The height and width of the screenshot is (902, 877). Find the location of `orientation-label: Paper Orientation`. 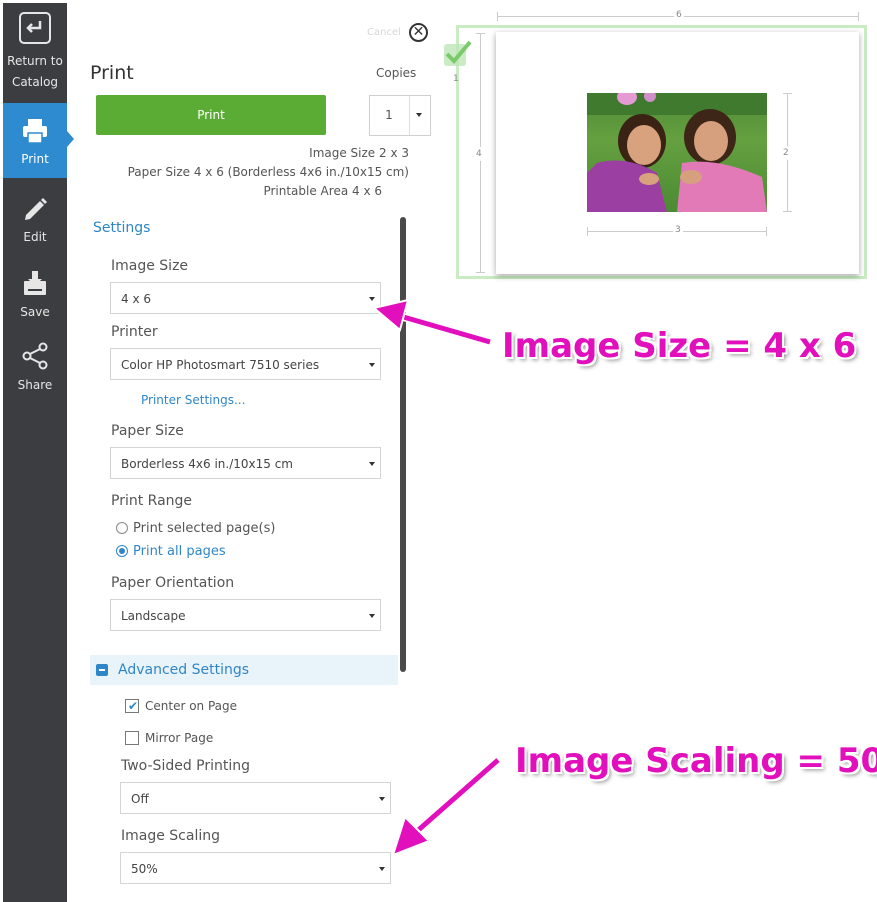

orientation-label: Paper Orientation is located at coordinates (173, 583).